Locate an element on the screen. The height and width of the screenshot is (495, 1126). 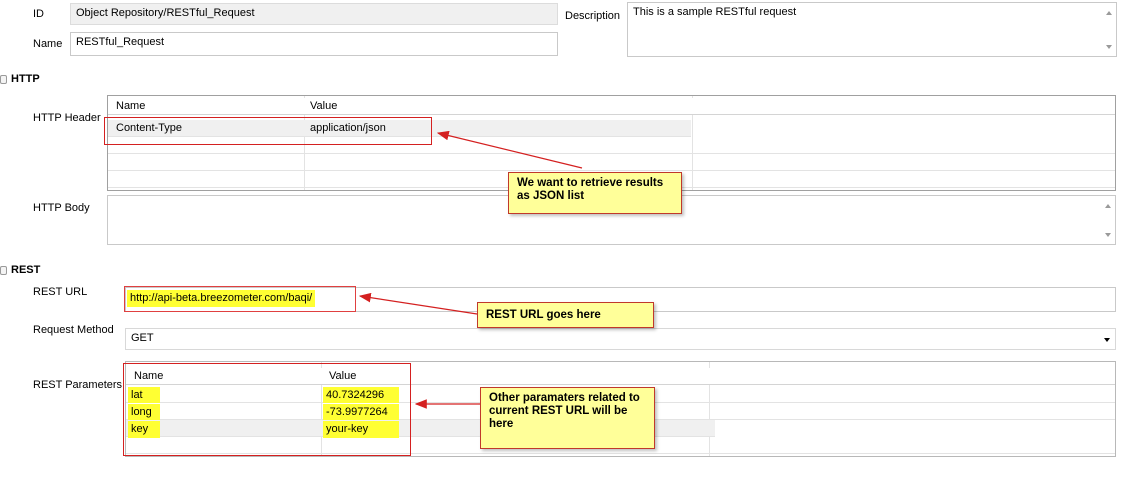
json-list-note: We want to retrieve results as JSON list is located at coordinates (595, 193).